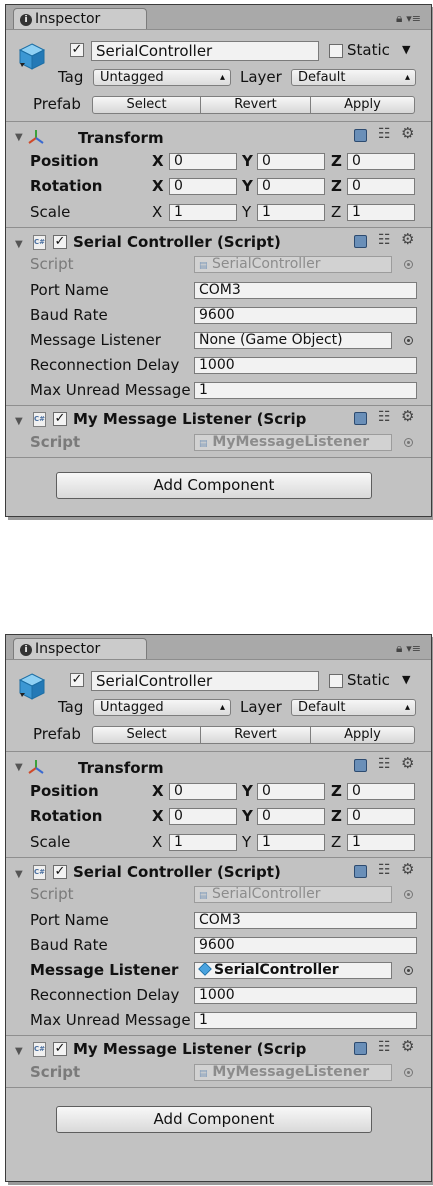 The image size is (433, 1186). What do you see at coordinates (293, 970) in the screenshot?
I see `message-listener-field: SerialController` at bounding box center [293, 970].